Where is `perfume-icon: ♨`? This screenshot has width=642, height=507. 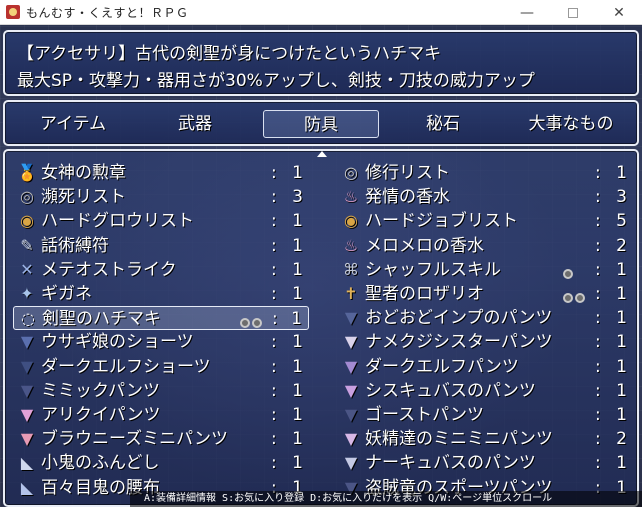 perfume-icon: ♨ is located at coordinates (351, 197).